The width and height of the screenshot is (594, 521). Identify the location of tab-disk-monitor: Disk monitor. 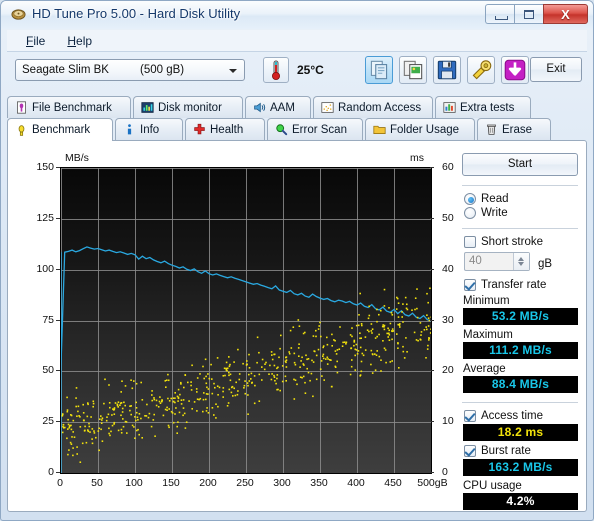
(188, 107).